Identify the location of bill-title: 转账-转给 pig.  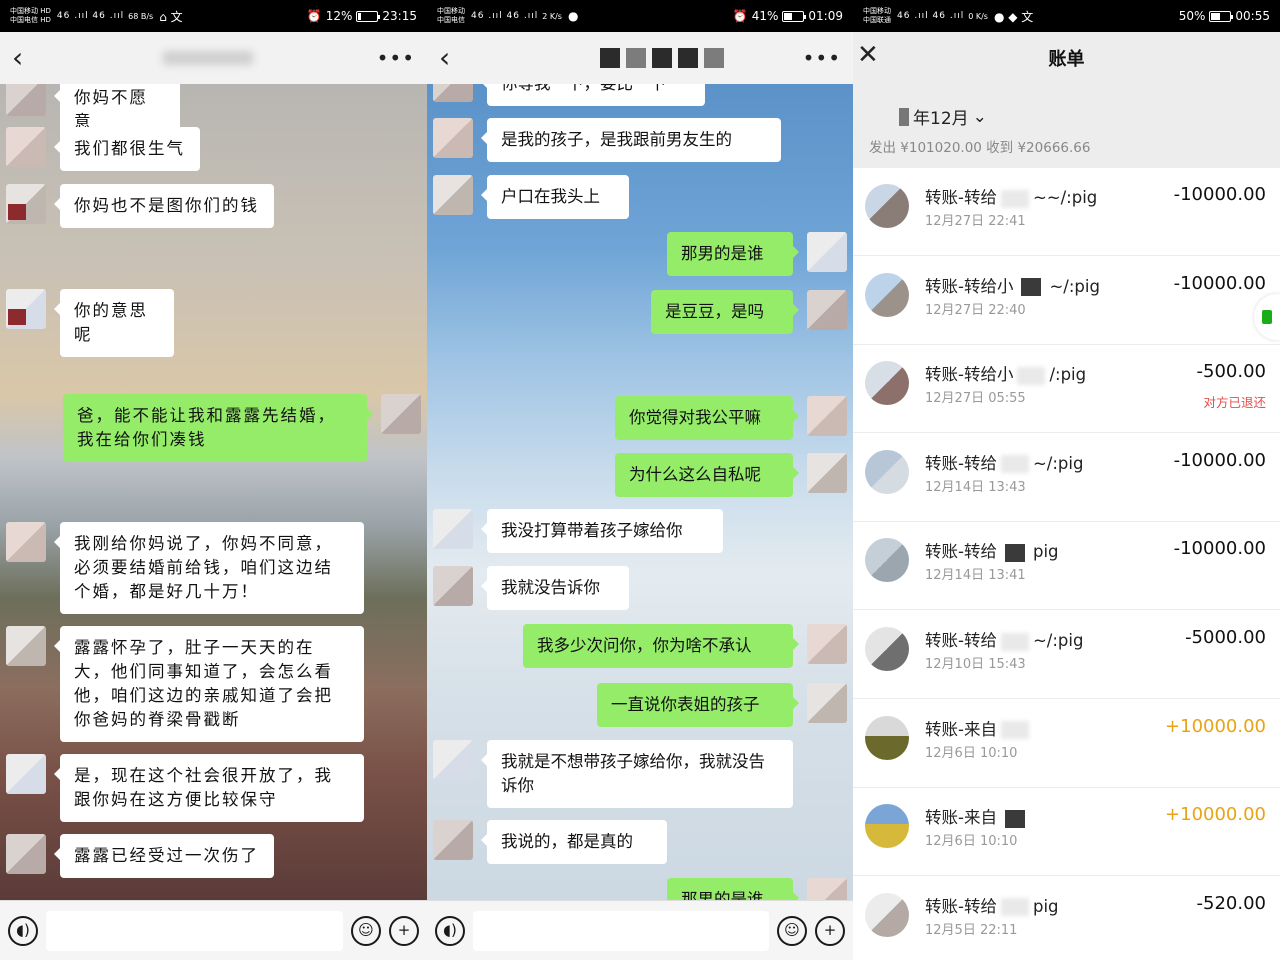
(992, 550).